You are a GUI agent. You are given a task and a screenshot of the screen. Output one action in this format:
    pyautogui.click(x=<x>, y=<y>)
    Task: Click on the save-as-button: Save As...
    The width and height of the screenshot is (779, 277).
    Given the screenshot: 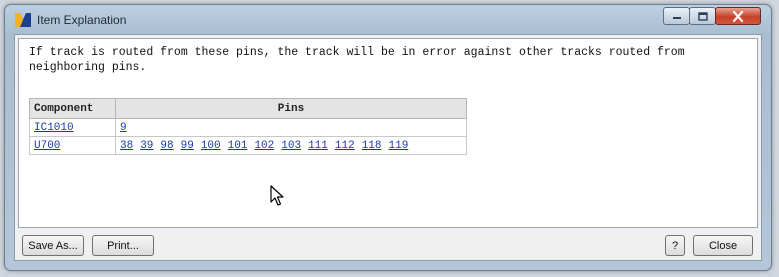 What is the action you would take?
    pyautogui.click(x=53, y=245)
    